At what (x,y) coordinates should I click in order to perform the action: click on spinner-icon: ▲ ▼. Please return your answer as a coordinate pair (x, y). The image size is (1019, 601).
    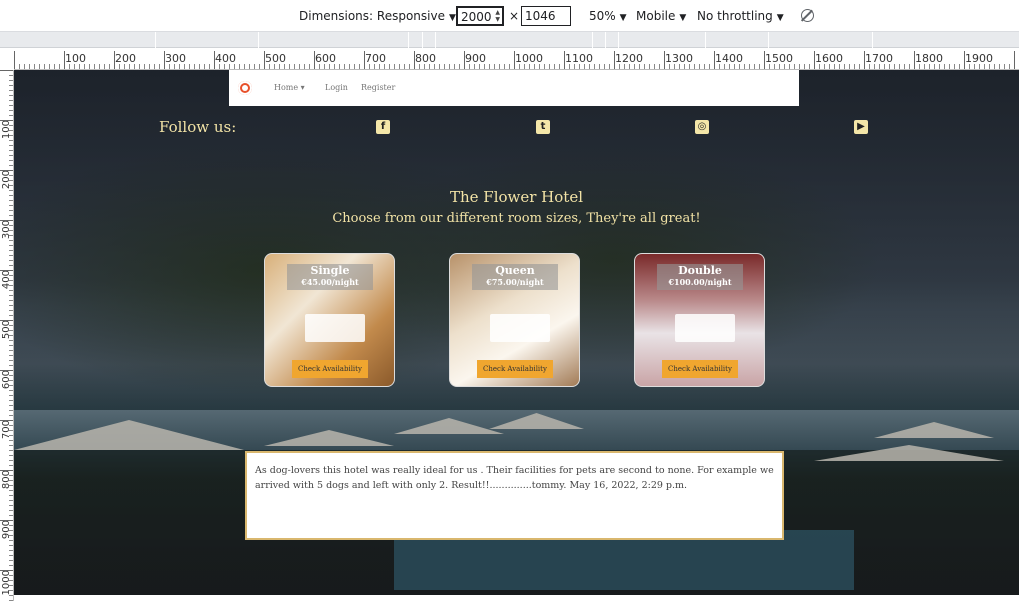
    Looking at the image, I should click on (497, 16).